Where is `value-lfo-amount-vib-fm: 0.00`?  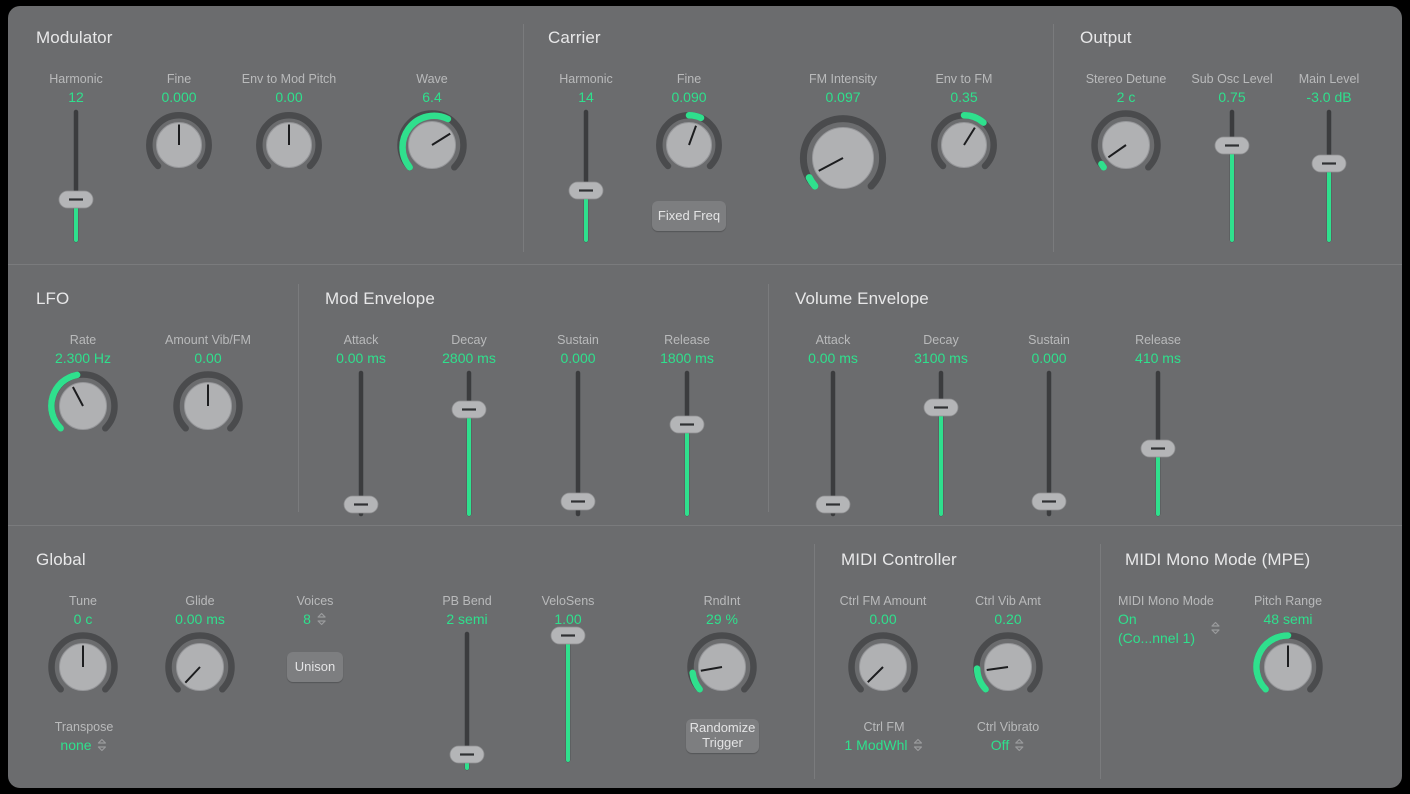
value-lfo-amount-vib-fm: 0.00 is located at coordinates (208, 358).